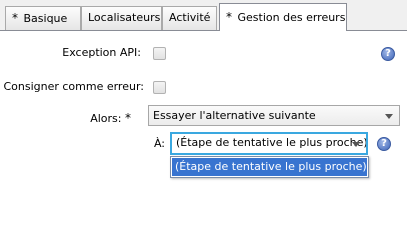 The width and height of the screenshot is (407, 240). I want to click on then-select: Essayer l'alternative suivante, so click(274, 115).